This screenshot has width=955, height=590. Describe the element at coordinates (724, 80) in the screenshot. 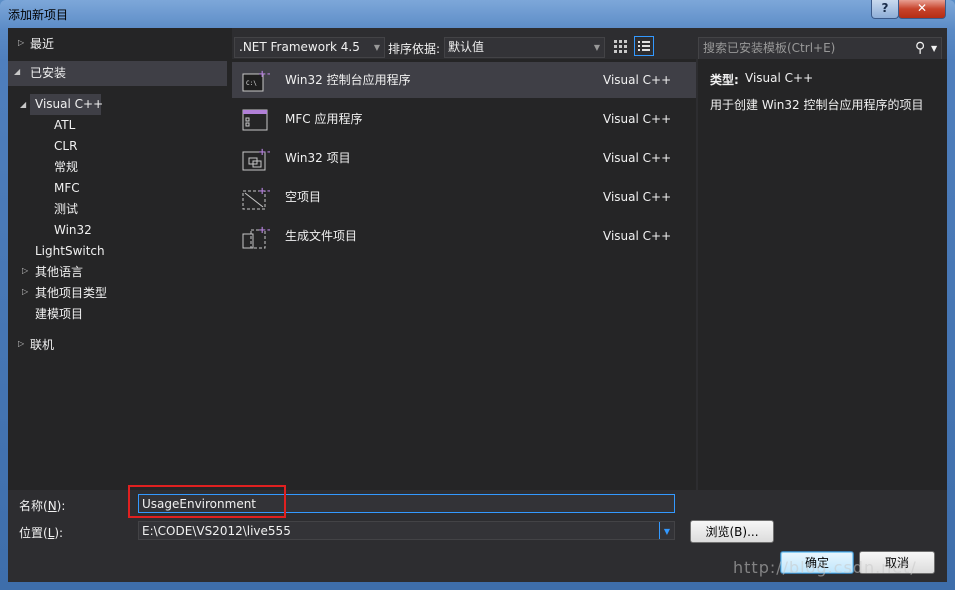

I see `type-label: 类型:` at that location.